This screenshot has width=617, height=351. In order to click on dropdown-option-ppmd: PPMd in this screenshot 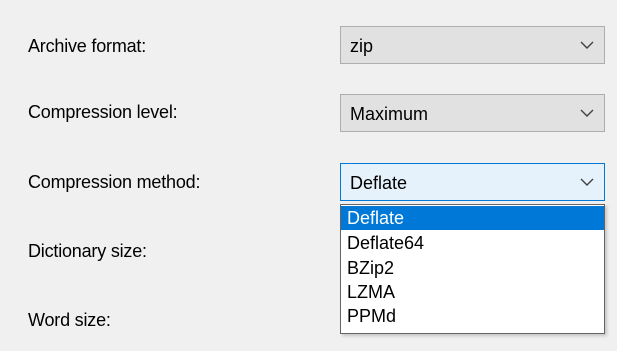, I will do `click(472, 316)`.